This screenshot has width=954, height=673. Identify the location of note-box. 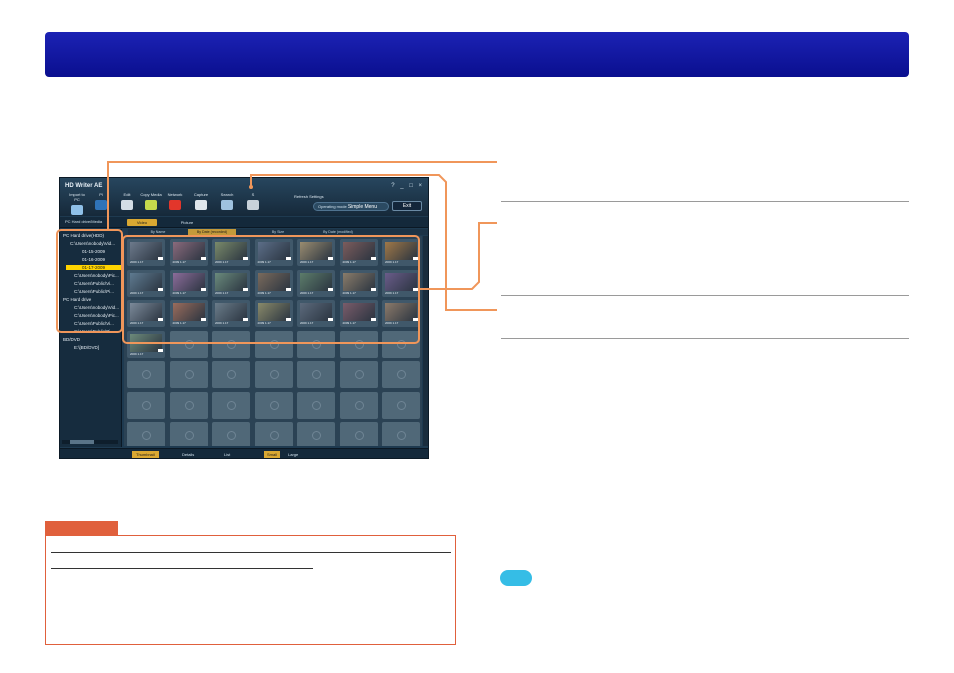
(250, 590).